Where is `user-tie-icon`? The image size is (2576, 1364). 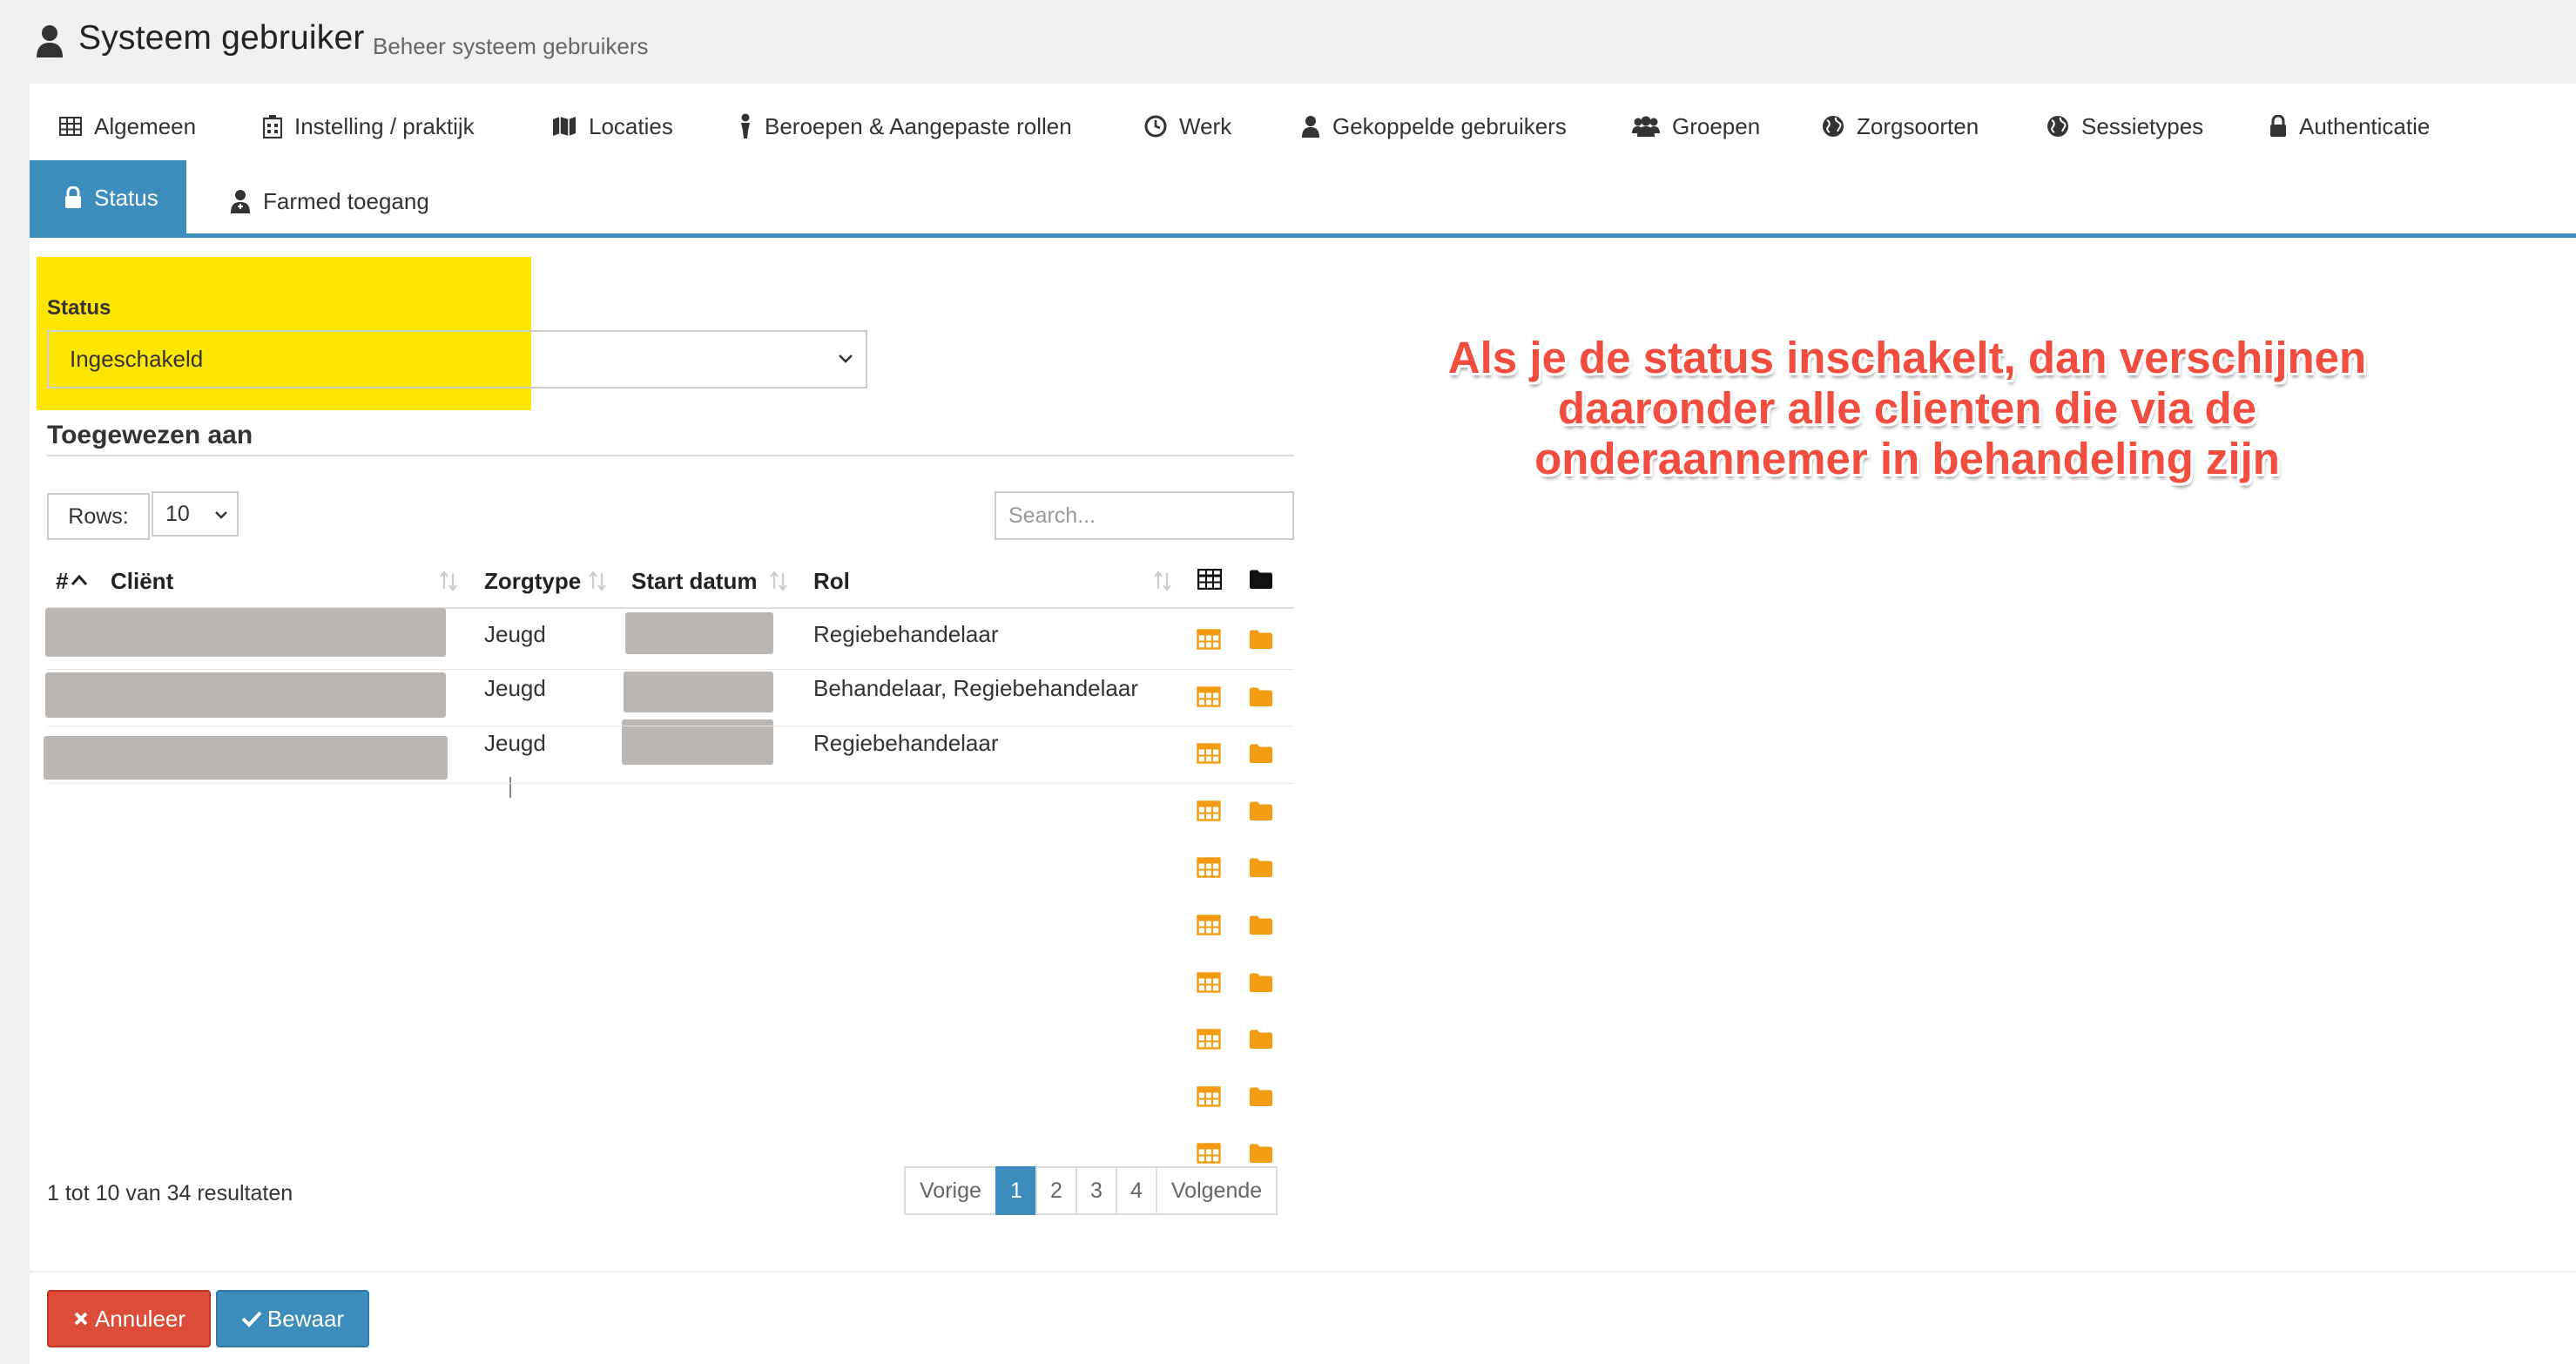 user-tie-icon is located at coordinates (745, 125).